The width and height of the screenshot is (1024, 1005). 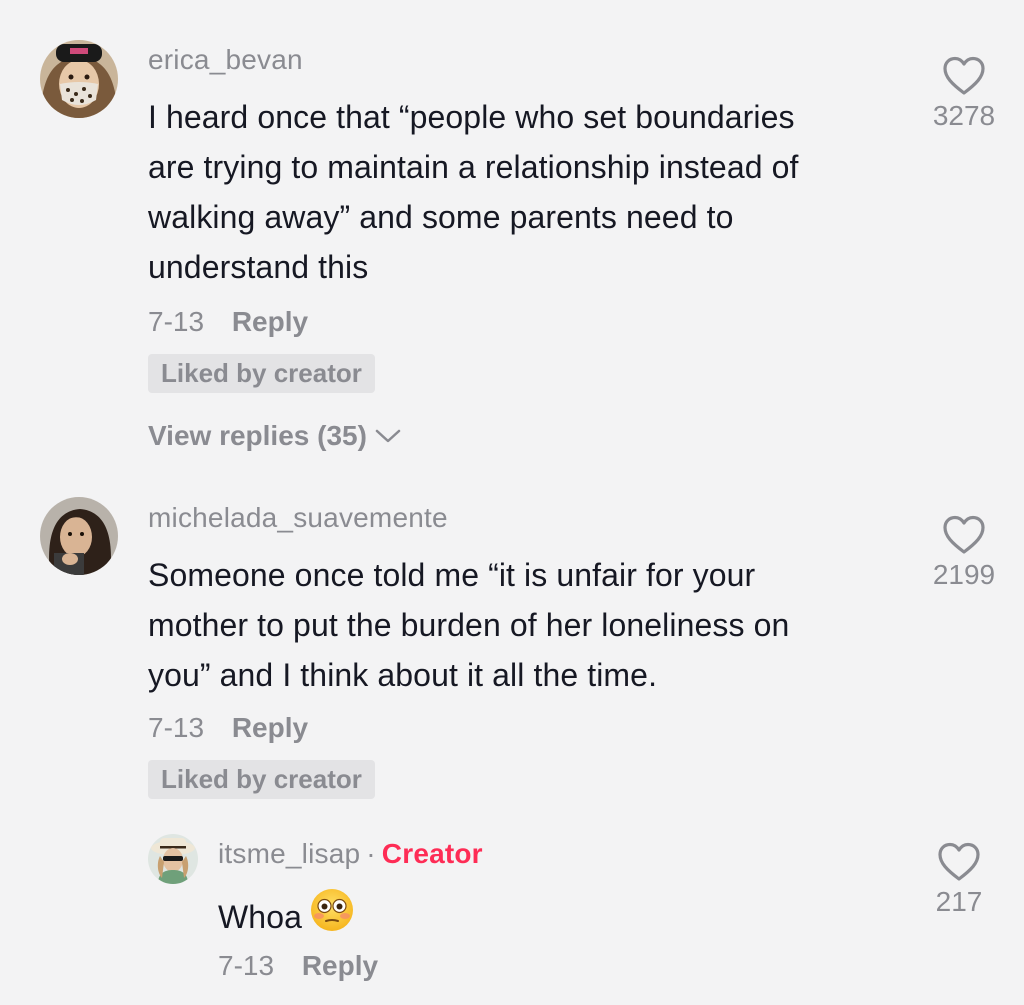 What do you see at coordinates (441, 217) in the screenshot?
I see `comment-text-line: walking away” and some parents need to` at bounding box center [441, 217].